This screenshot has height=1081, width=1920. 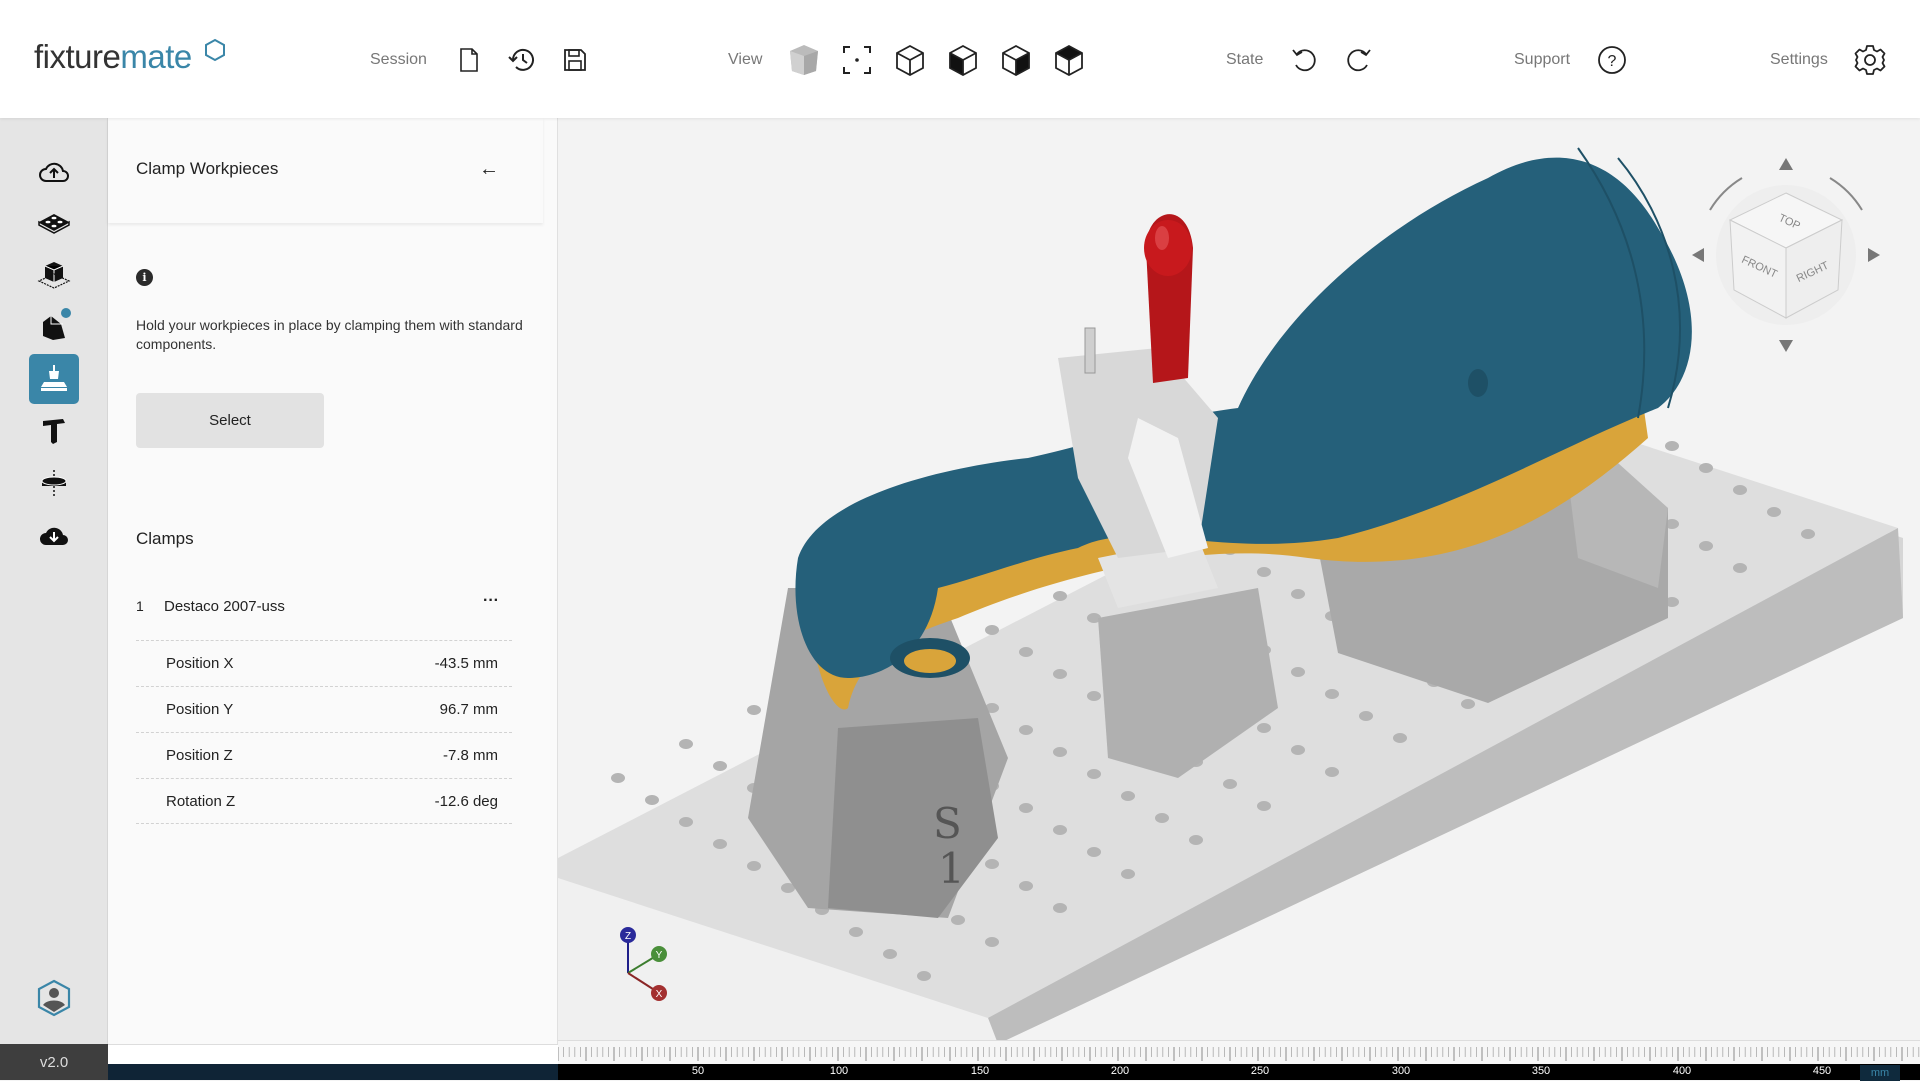 I want to click on workpiece-box-icon, so click(x=54, y=275).